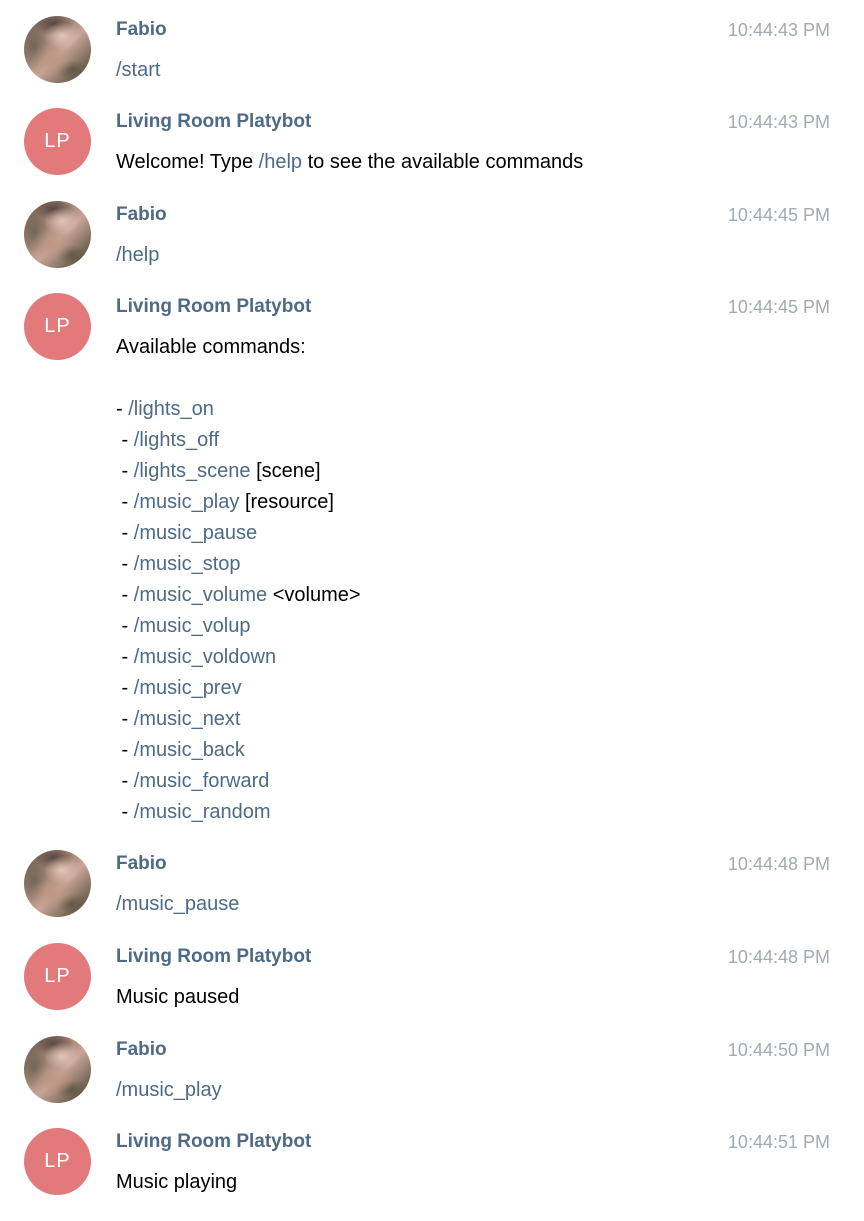  Describe the element at coordinates (202, 812) in the screenshot. I see `command-link: /music_random` at that location.